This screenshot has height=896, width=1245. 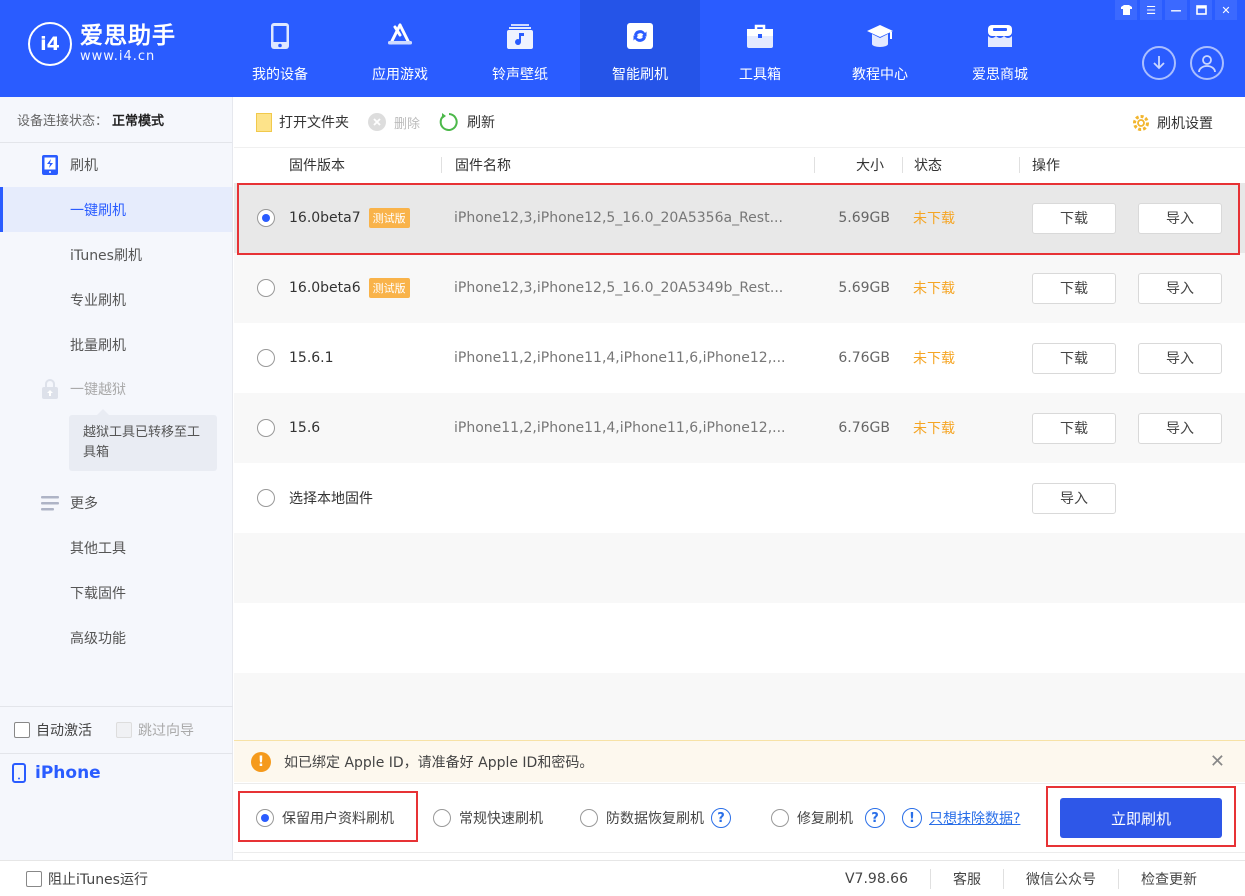 I want to click on sidebar-item-advanced: 高级功能, so click(x=116, y=637).